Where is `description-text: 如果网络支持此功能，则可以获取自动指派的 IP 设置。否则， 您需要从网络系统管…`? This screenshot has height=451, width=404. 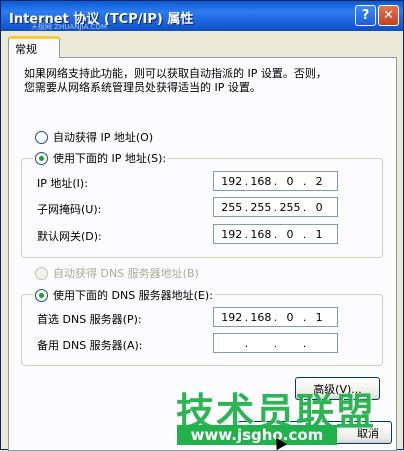 description-text: 如果网络支持此功能，则可以获取自动指派的 IP 设置。否则， 您需要从网络系统管… is located at coordinates (204, 81).